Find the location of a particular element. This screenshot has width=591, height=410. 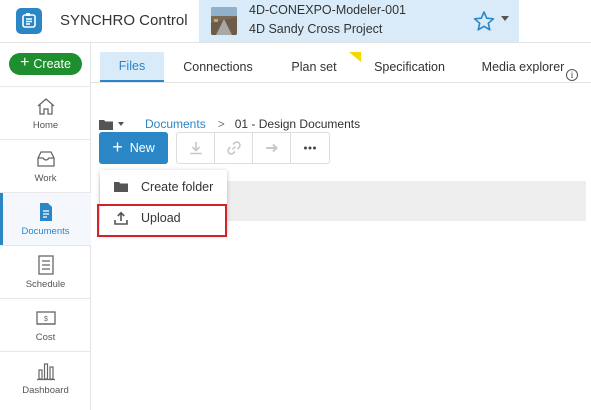

info-icon: i is located at coordinates (572, 75).